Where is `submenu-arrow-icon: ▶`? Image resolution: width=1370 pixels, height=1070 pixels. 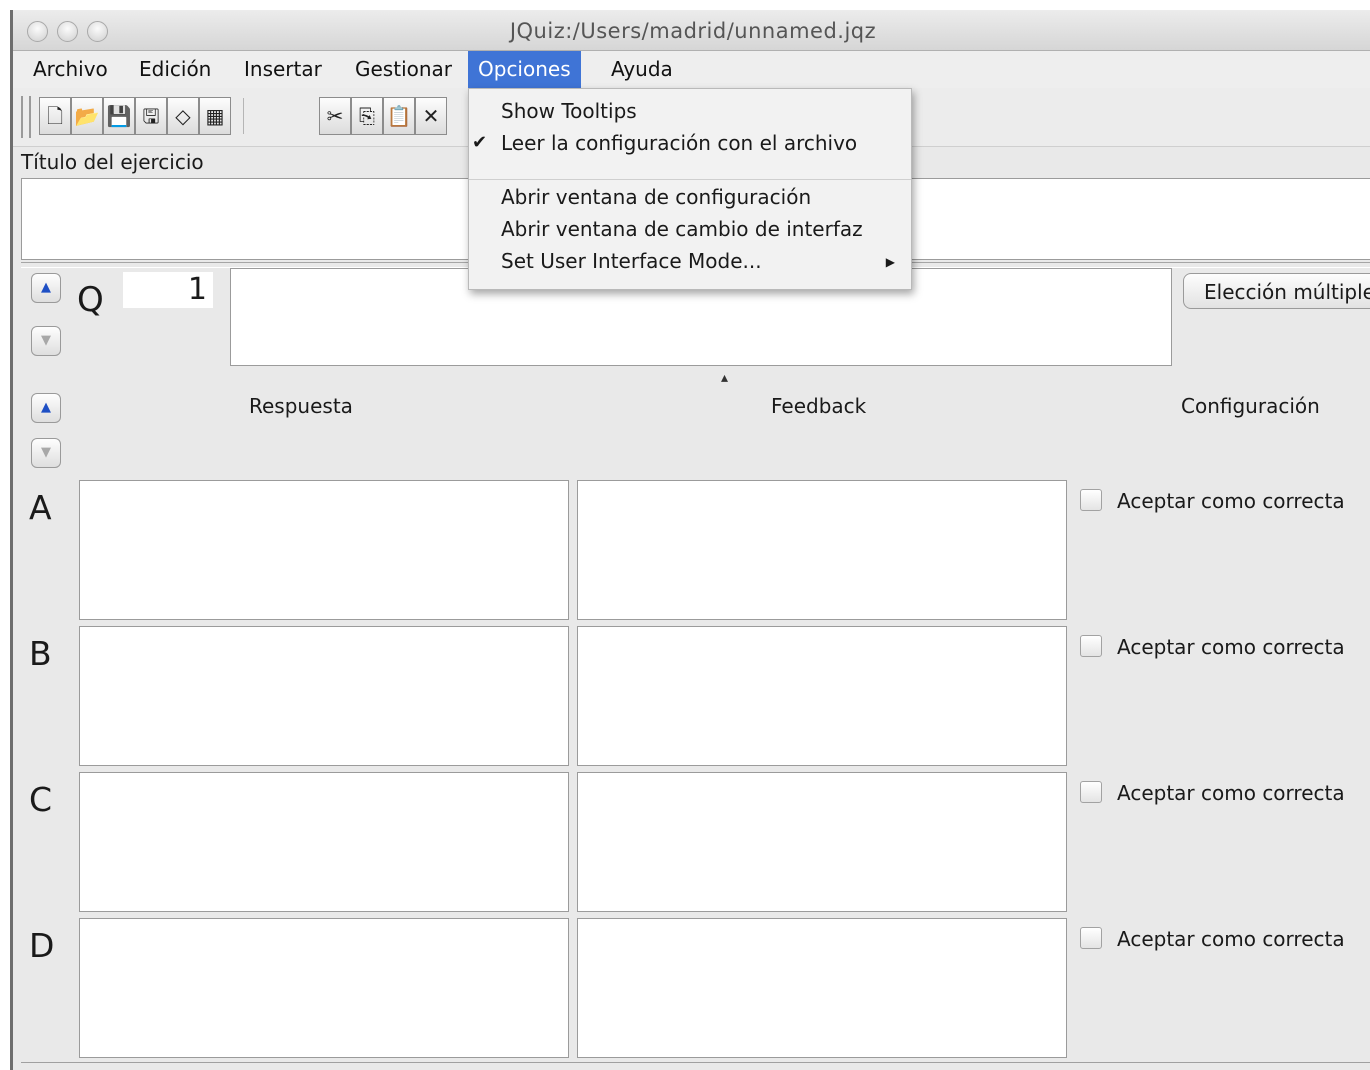
submenu-arrow-icon: ▶ is located at coordinates (890, 262).